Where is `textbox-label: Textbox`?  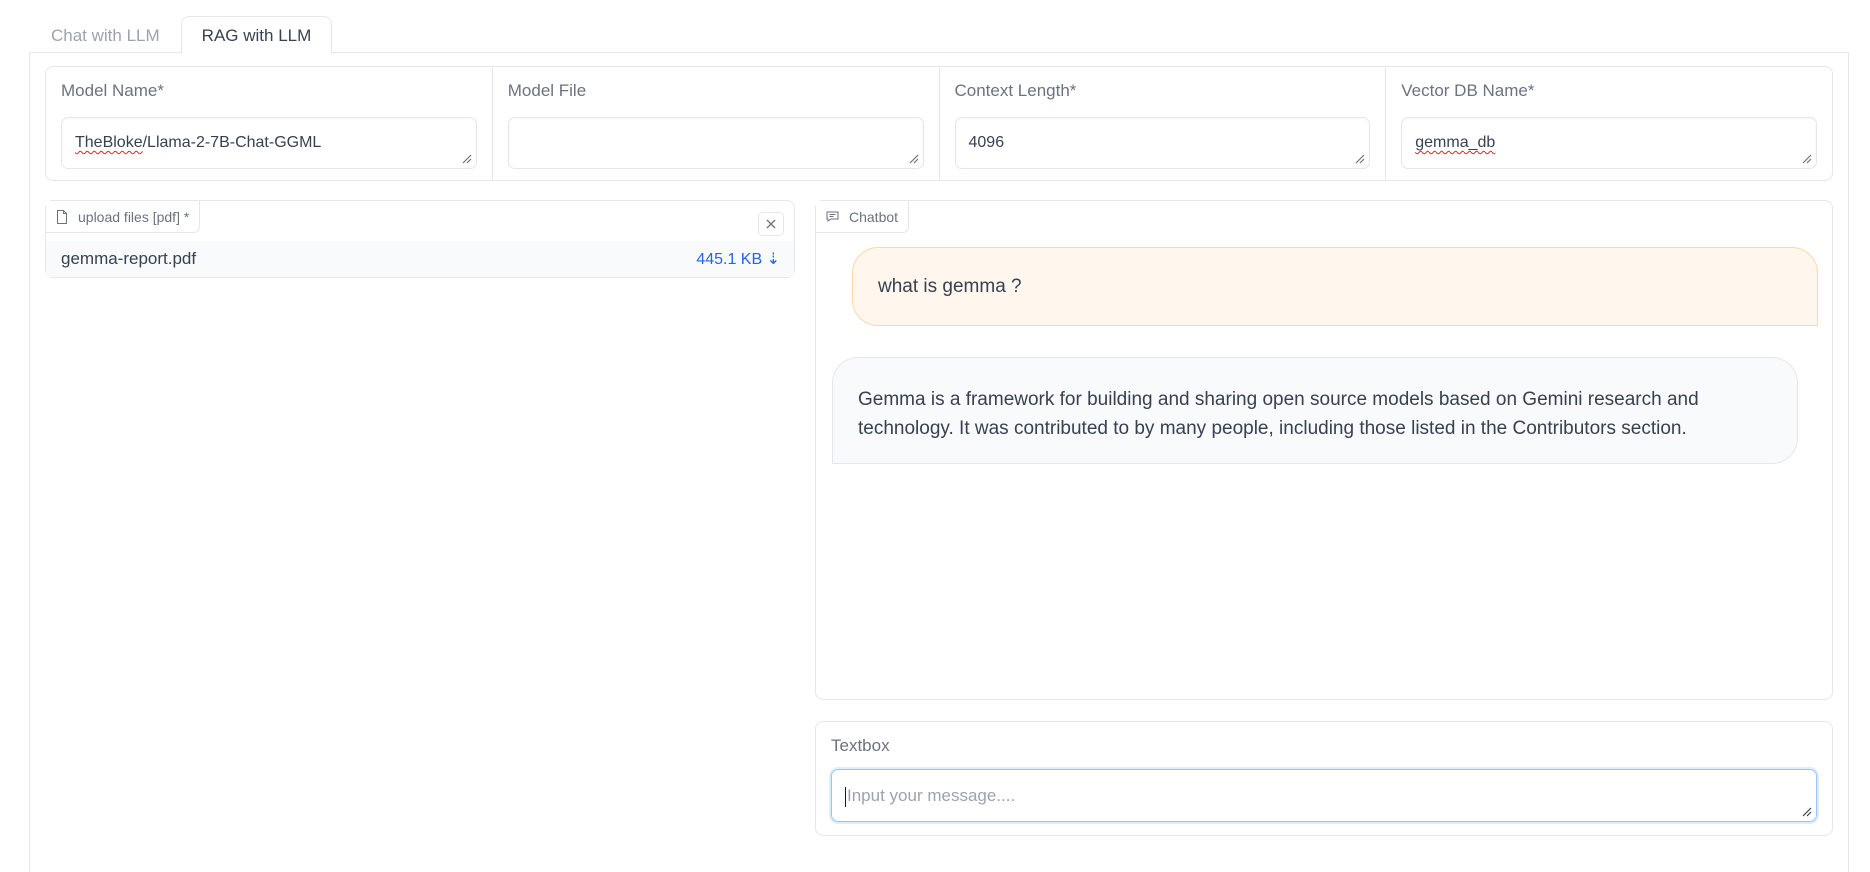
textbox-label: Textbox is located at coordinates (860, 745).